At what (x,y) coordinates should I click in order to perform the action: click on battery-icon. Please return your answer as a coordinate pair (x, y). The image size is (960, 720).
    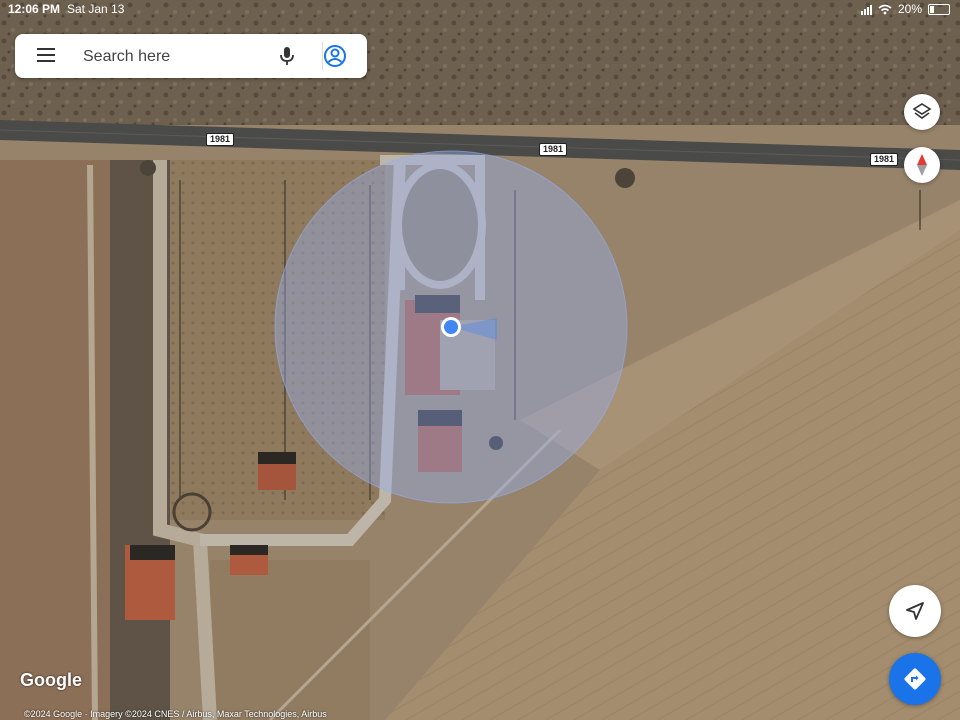
    Looking at the image, I should click on (939, 9).